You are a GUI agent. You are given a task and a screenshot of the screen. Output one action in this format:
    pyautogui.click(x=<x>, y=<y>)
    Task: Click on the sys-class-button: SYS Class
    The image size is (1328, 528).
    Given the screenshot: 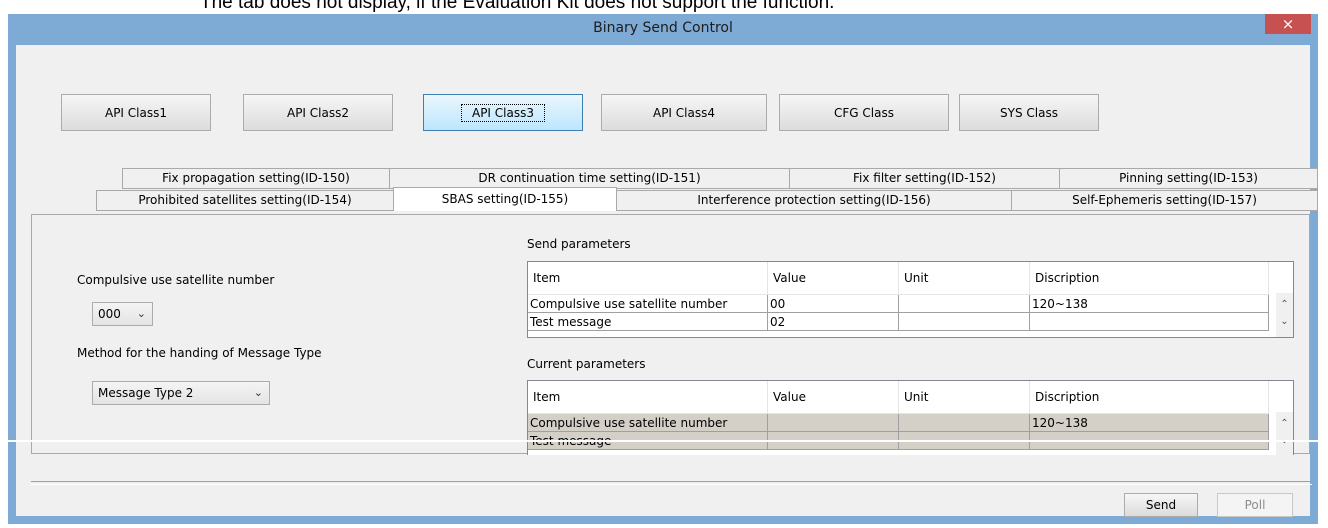 What is the action you would take?
    pyautogui.click(x=1029, y=112)
    